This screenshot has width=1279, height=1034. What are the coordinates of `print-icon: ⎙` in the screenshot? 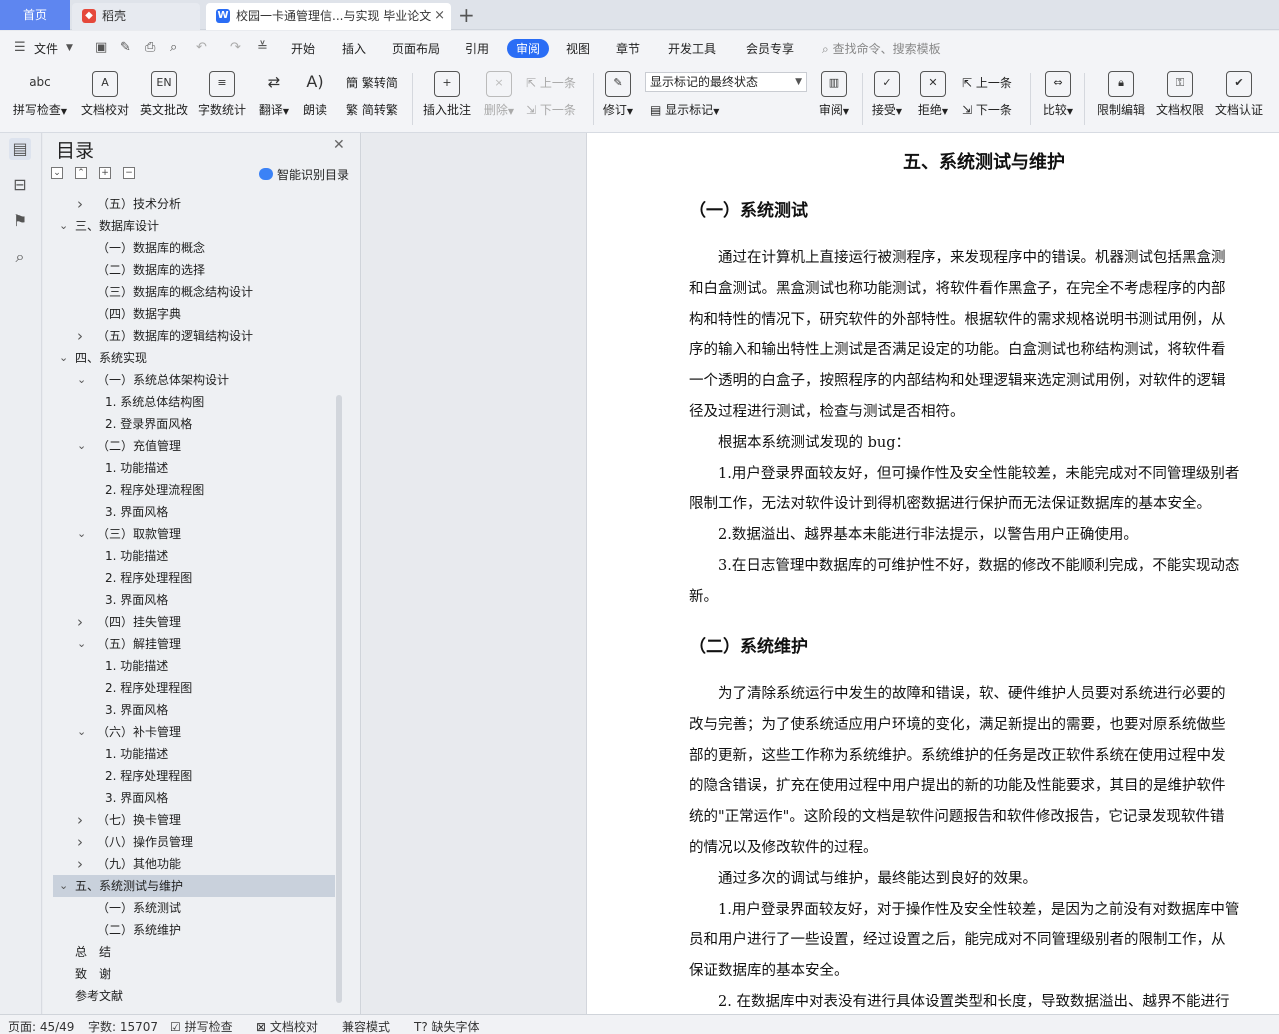 It's located at (150, 47).